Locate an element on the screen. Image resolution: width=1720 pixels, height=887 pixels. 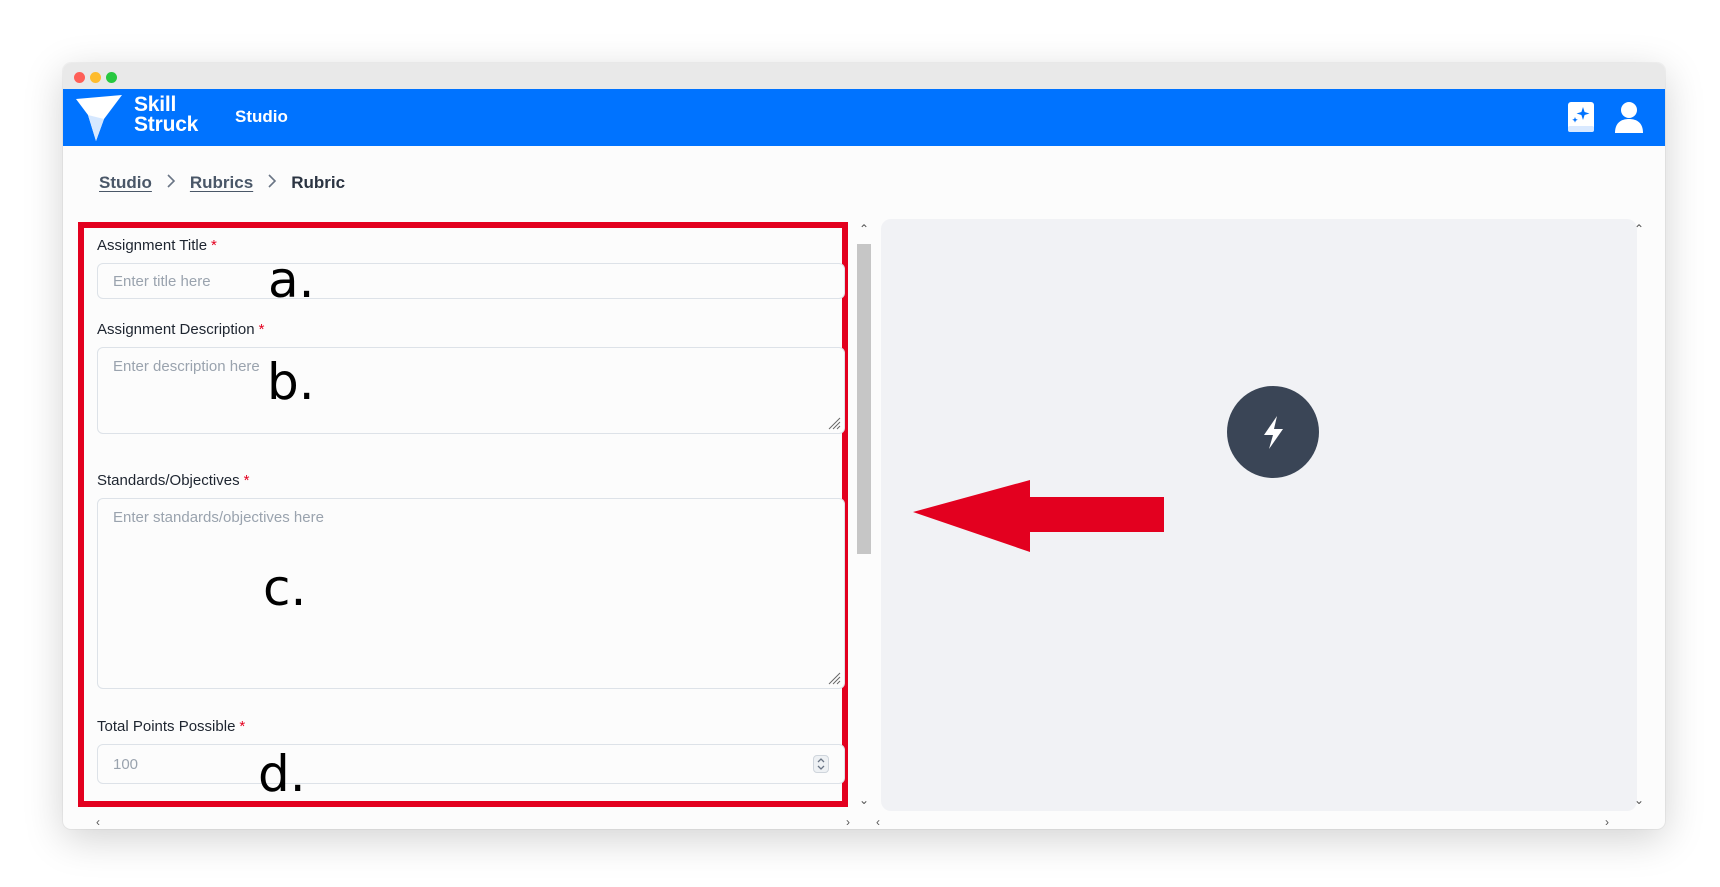
scrollbar-thumb is located at coordinates (864, 399).